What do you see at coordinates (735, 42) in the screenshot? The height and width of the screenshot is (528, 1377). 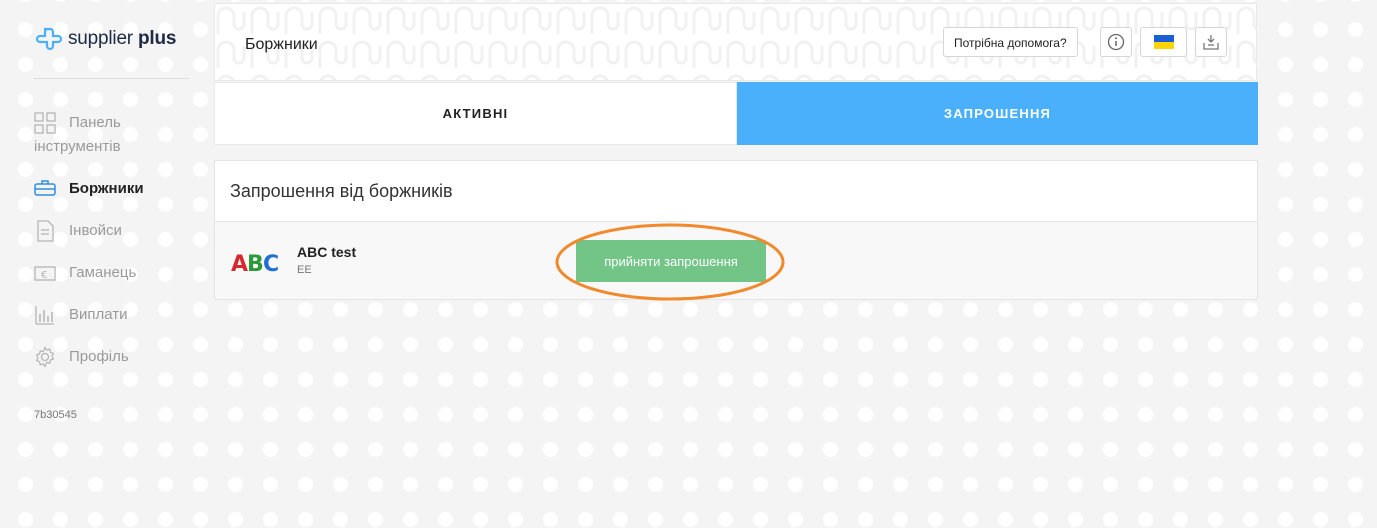 I see `page-header: Боржники Потрібна допомога?` at bounding box center [735, 42].